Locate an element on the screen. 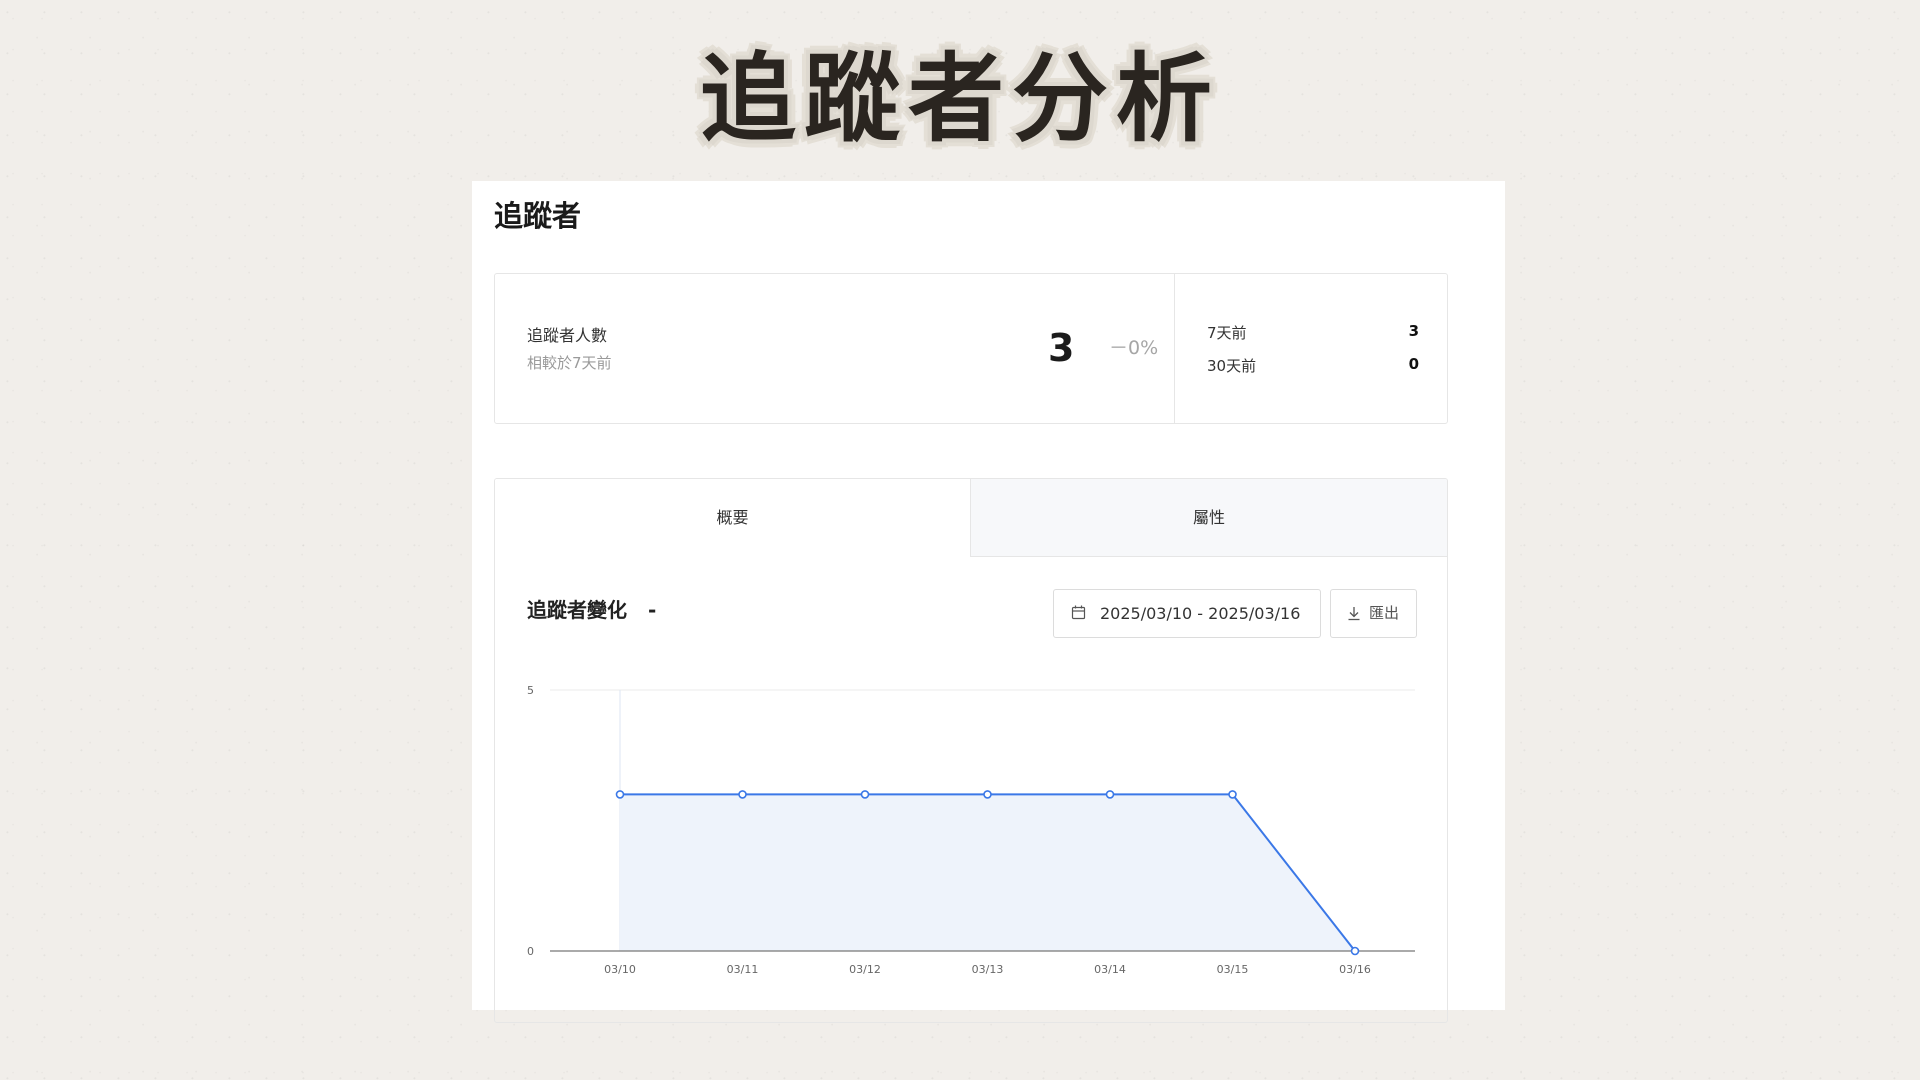 The width and height of the screenshot is (1920, 1080). comparison-list: 7天前 3 30天前 0 is located at coordinates (1311, 348).